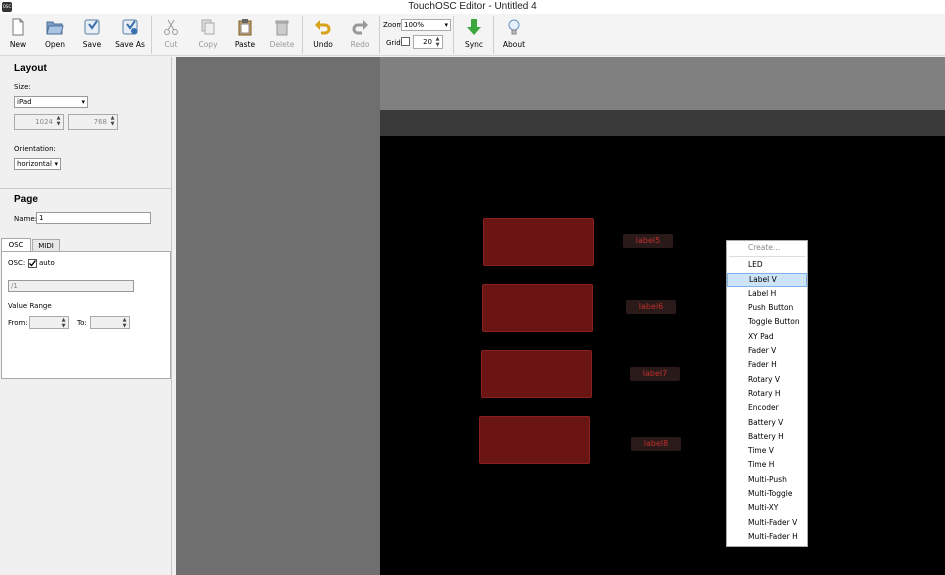 The width and height of the screenshot is (945, 575). What do you see at coordinates (767, 523) in the screenshot?
I see `menu-item-multi-fader-v: Multi-Fader V` at bounding box center [767, 523].